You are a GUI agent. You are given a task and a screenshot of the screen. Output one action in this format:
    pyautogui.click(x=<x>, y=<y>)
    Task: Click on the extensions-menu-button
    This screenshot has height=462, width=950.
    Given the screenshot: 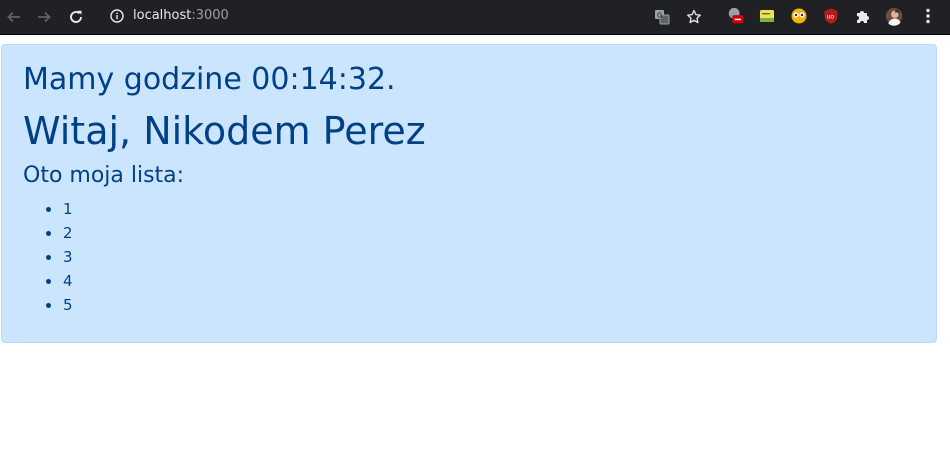 What is the action you would take?
    pyautogui.click(x=863, y=16)
    